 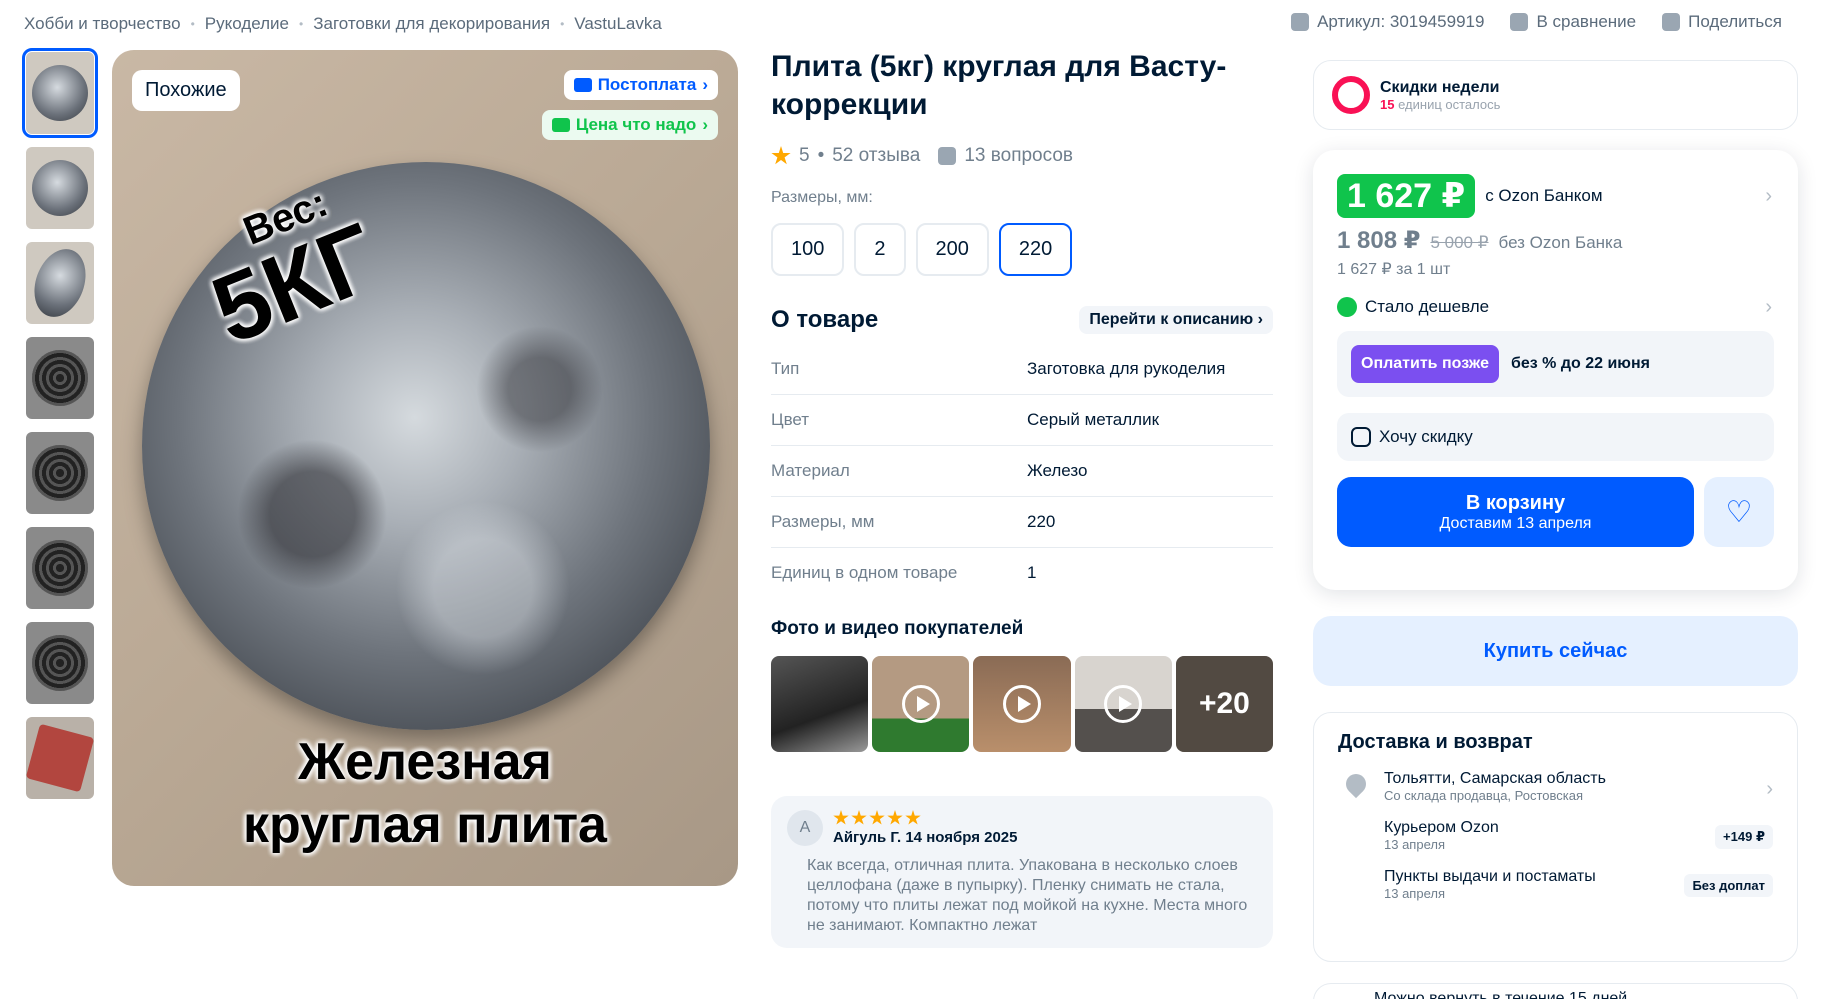 What do you see at coordinates (647, 84) in the screenshot?
I see `postpay-label: Постоплата` at bounding box center [647, 84].